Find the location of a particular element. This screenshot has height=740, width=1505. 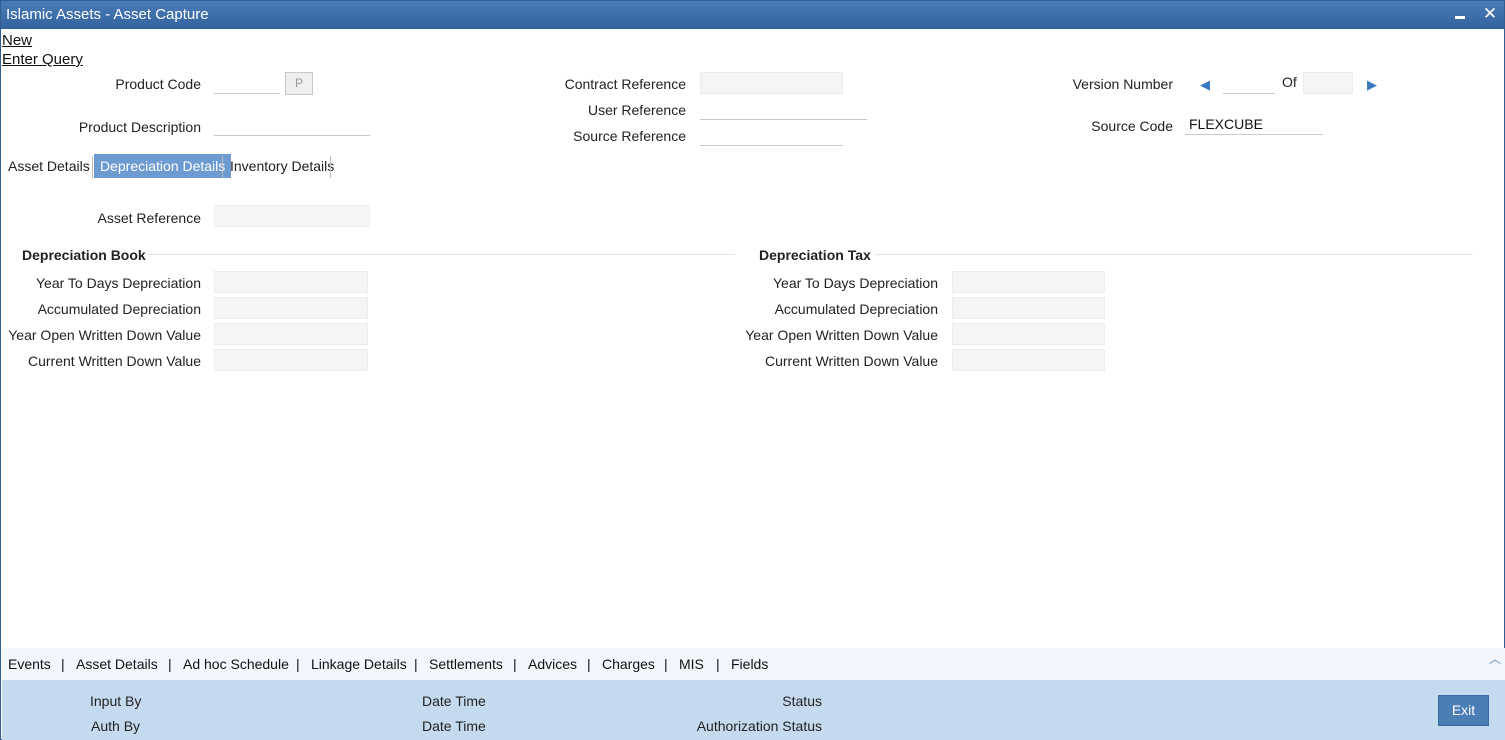

version-number-label: Version Number is located at coordinates (1122, 84).